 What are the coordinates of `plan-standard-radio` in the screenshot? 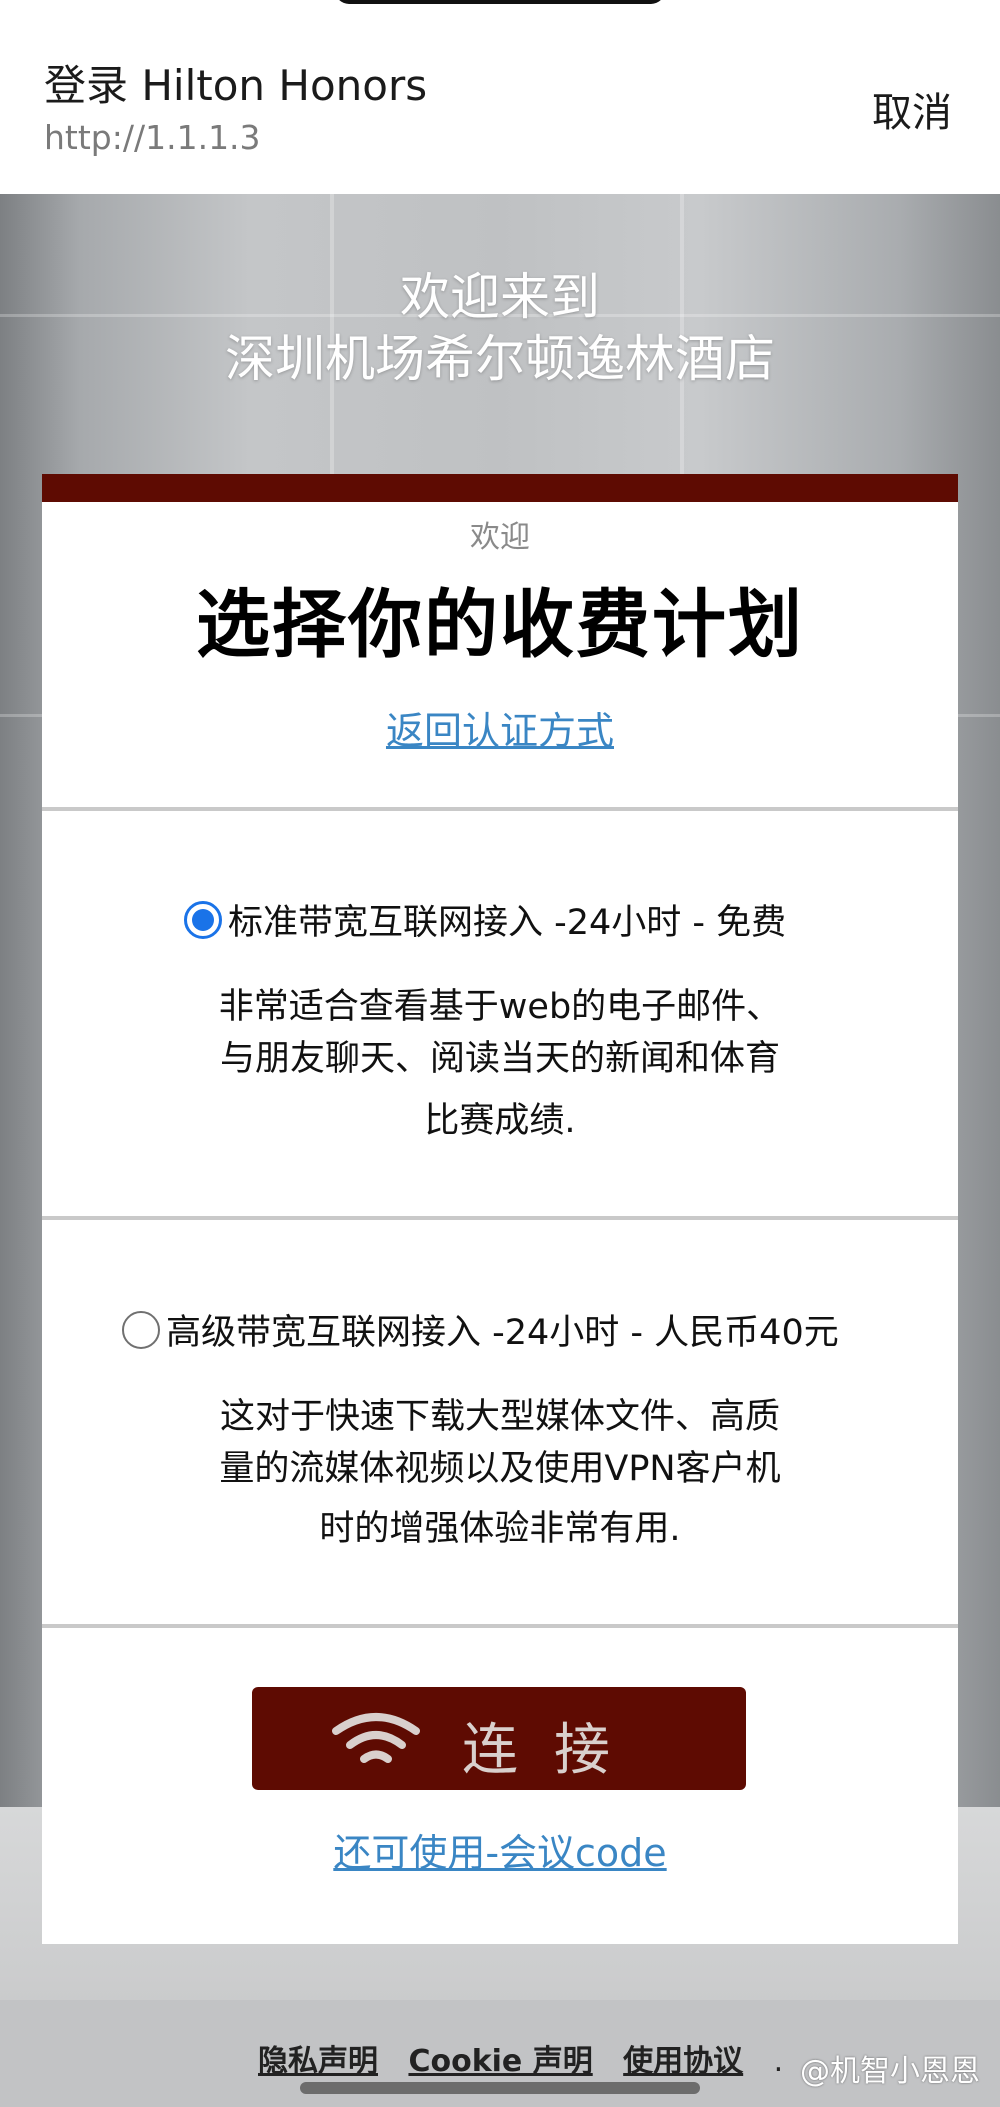 It's located at (203, 919).